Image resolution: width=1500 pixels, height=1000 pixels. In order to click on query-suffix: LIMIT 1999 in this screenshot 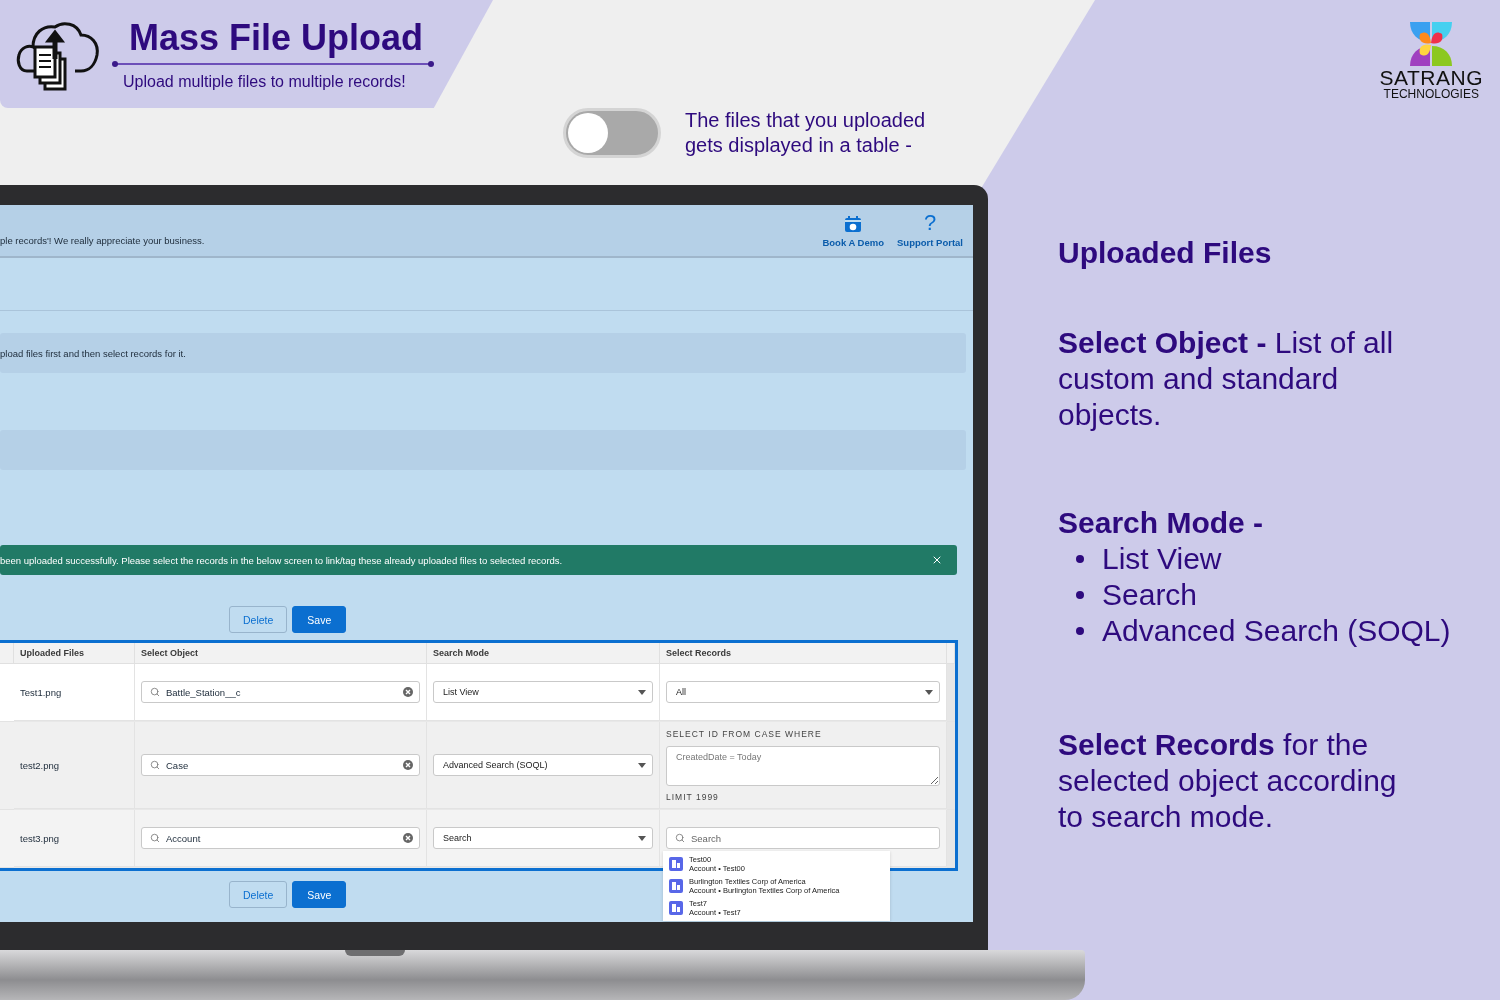, I will do `click(693, 796)`.